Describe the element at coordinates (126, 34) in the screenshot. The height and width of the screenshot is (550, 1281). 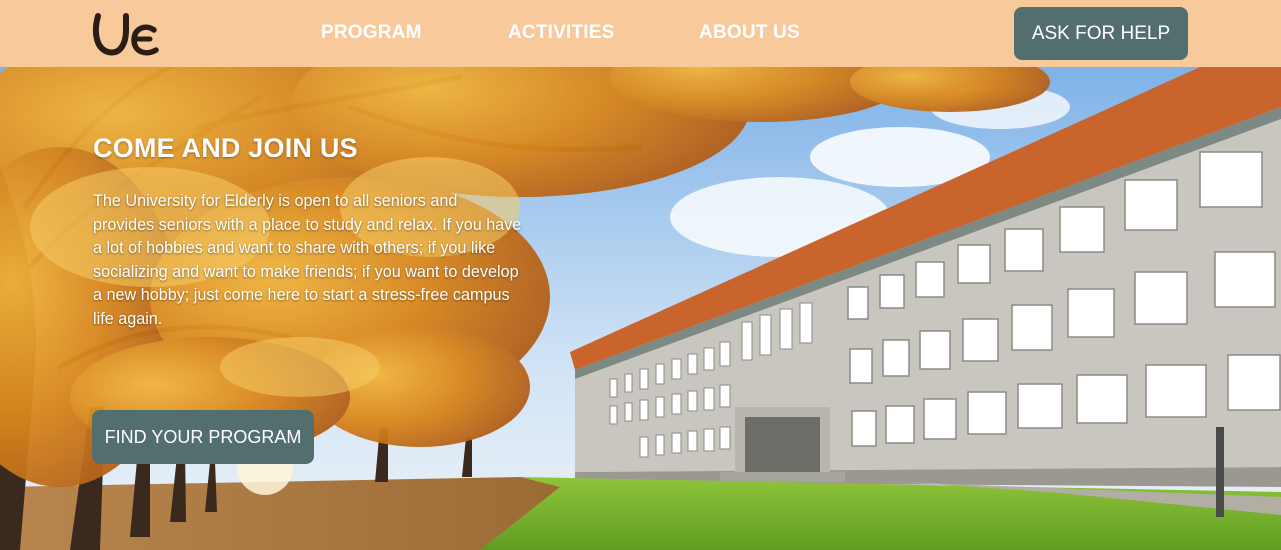
I see `site-logo` at that location.